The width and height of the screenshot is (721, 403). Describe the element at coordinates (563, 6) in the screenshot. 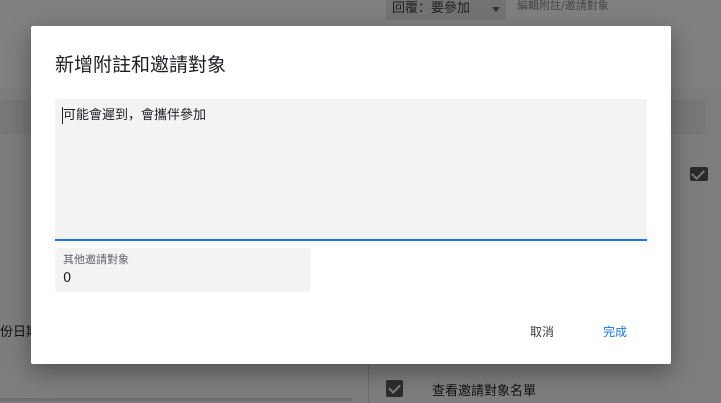

I see `edit-notes-link: 編輯附註/邀請對象` at that location.